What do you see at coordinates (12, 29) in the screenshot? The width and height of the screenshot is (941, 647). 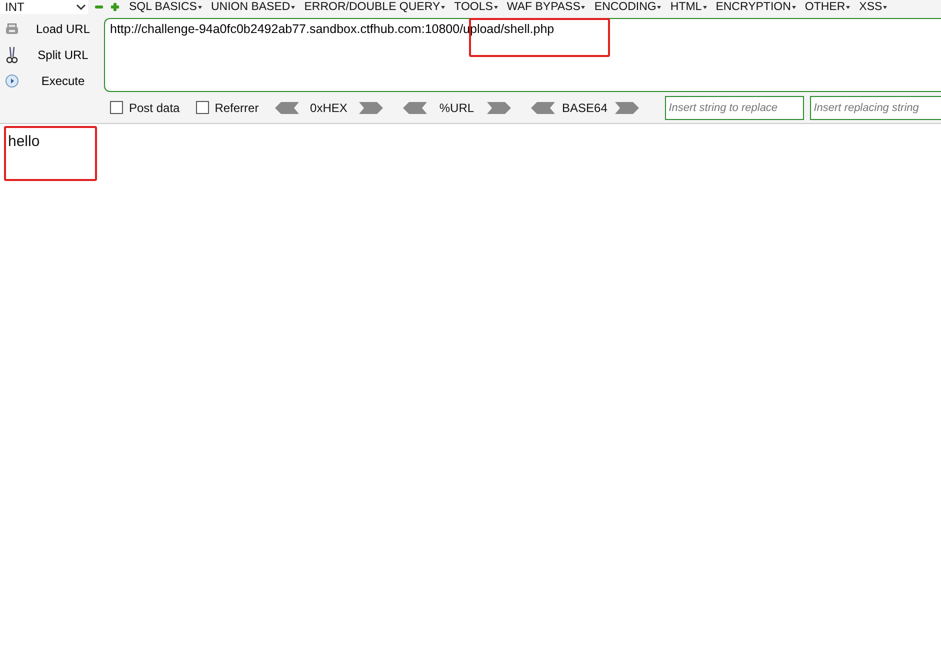 I see `printer-icon` at bounding box center [12, 29].